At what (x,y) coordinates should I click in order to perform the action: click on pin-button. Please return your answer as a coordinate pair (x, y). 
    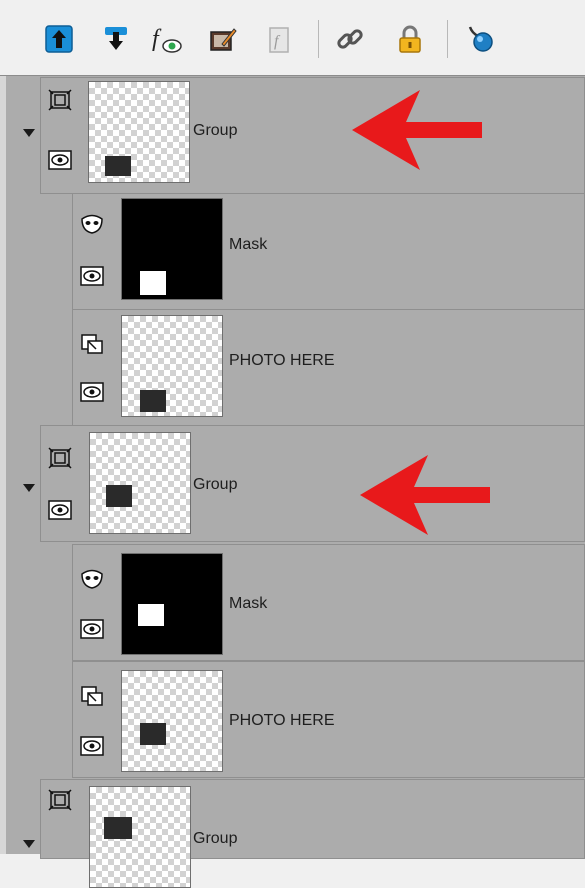
    Looking at the image, I should click on (480, 39).